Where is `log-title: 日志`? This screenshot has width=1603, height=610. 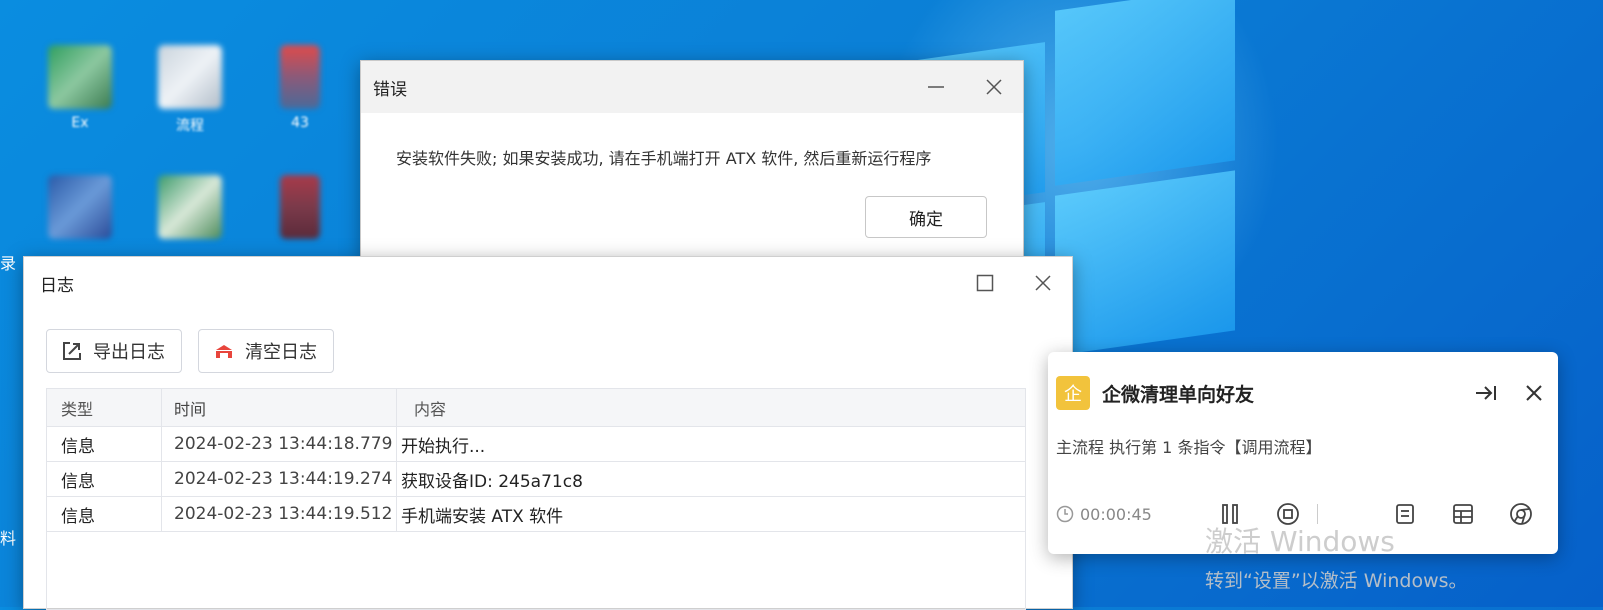 log-title: 日志 is located at coordinates (57, 285).